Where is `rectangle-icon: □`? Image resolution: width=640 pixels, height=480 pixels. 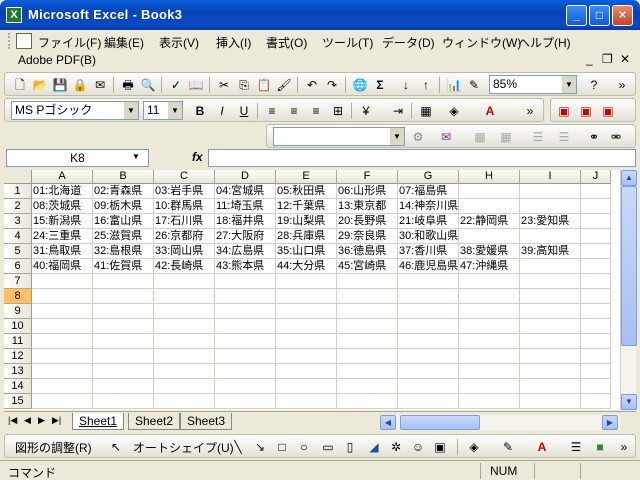 rectangle-icon: □ is located at coordinates (282, 447).